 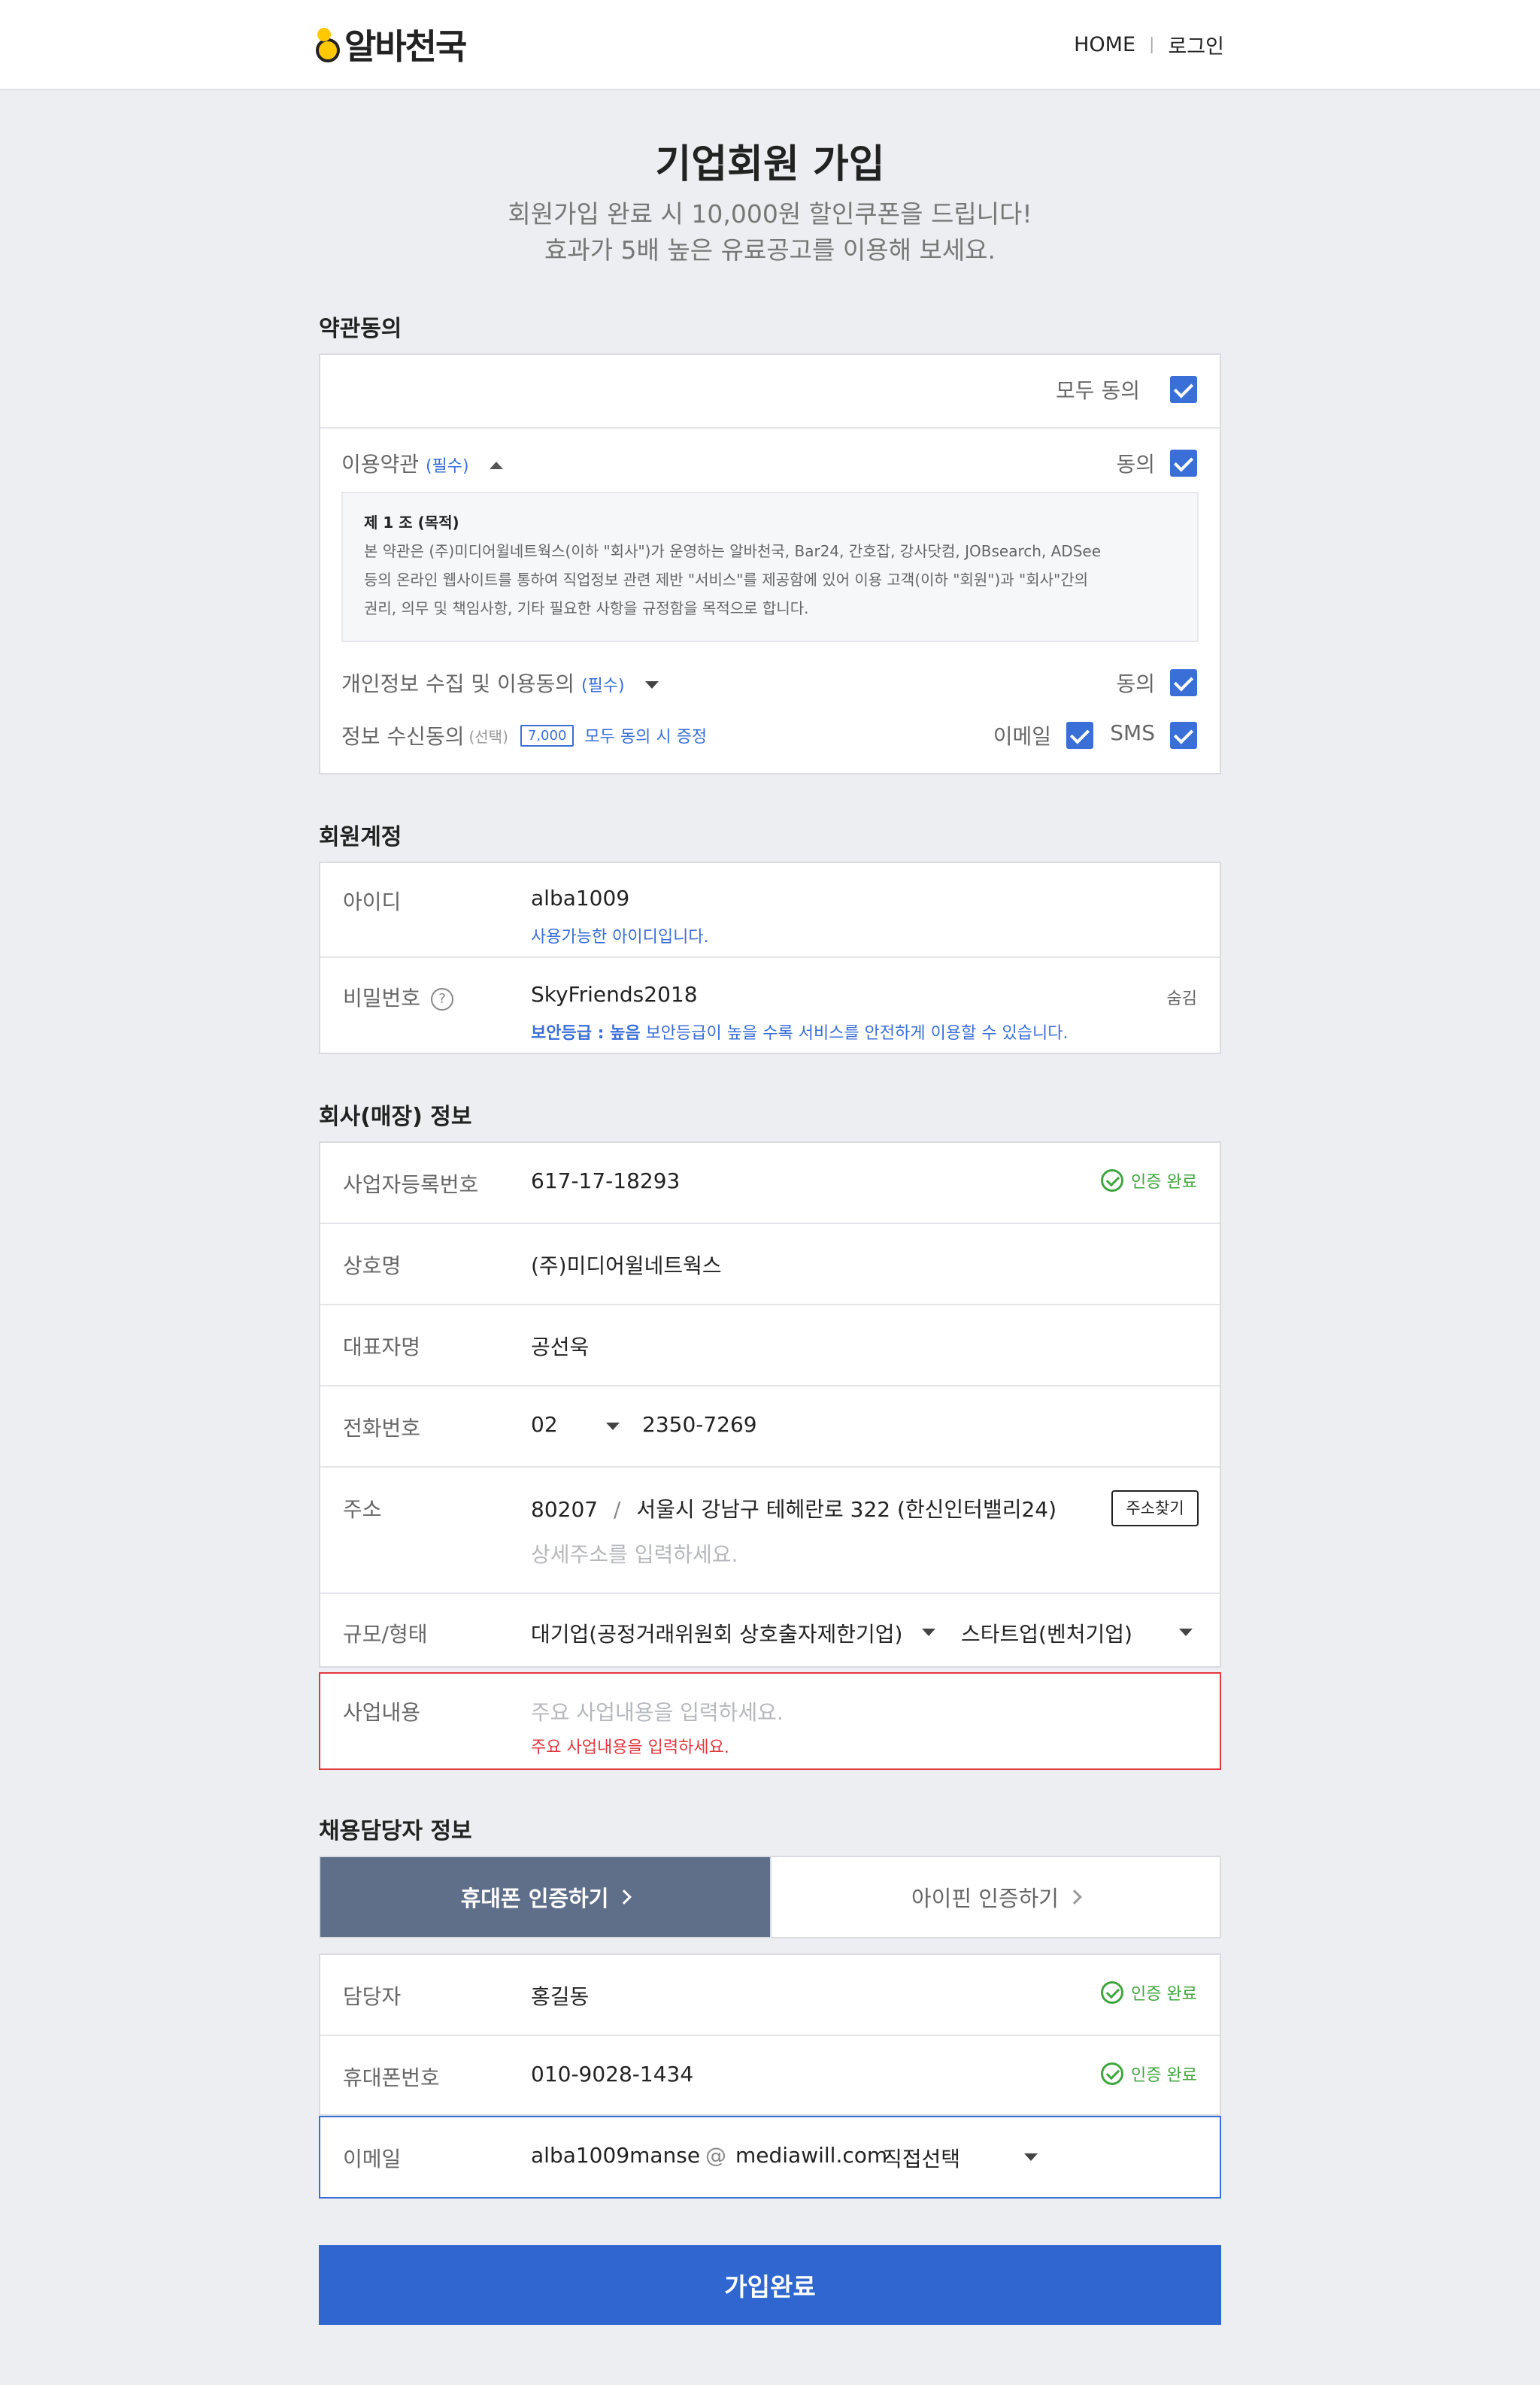 What do you see at coordinates (580, 1425) in the screenshot?
I see `phone-area-select: 02` at bounding box center [580, 1425].